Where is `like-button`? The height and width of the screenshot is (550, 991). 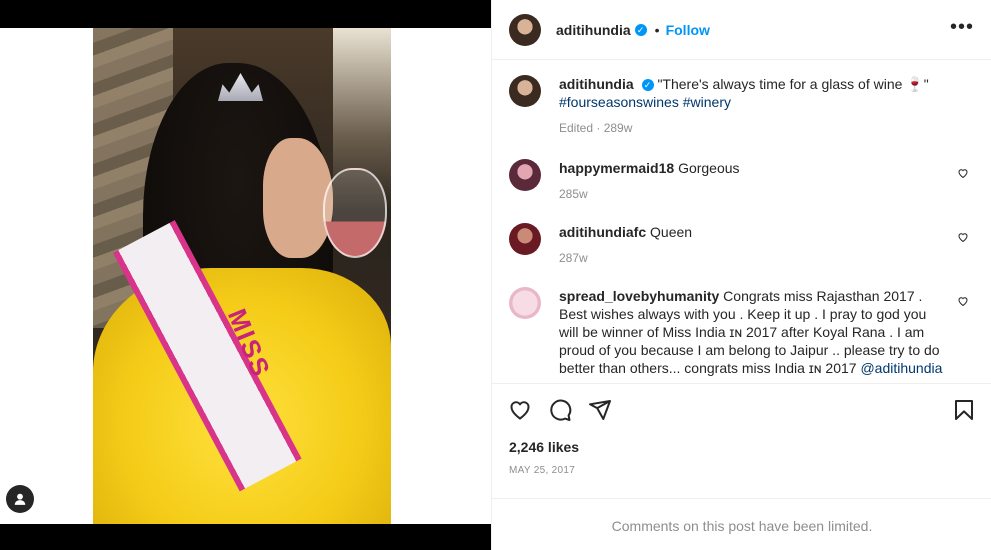
like-button is located at coordinates (520, 410).